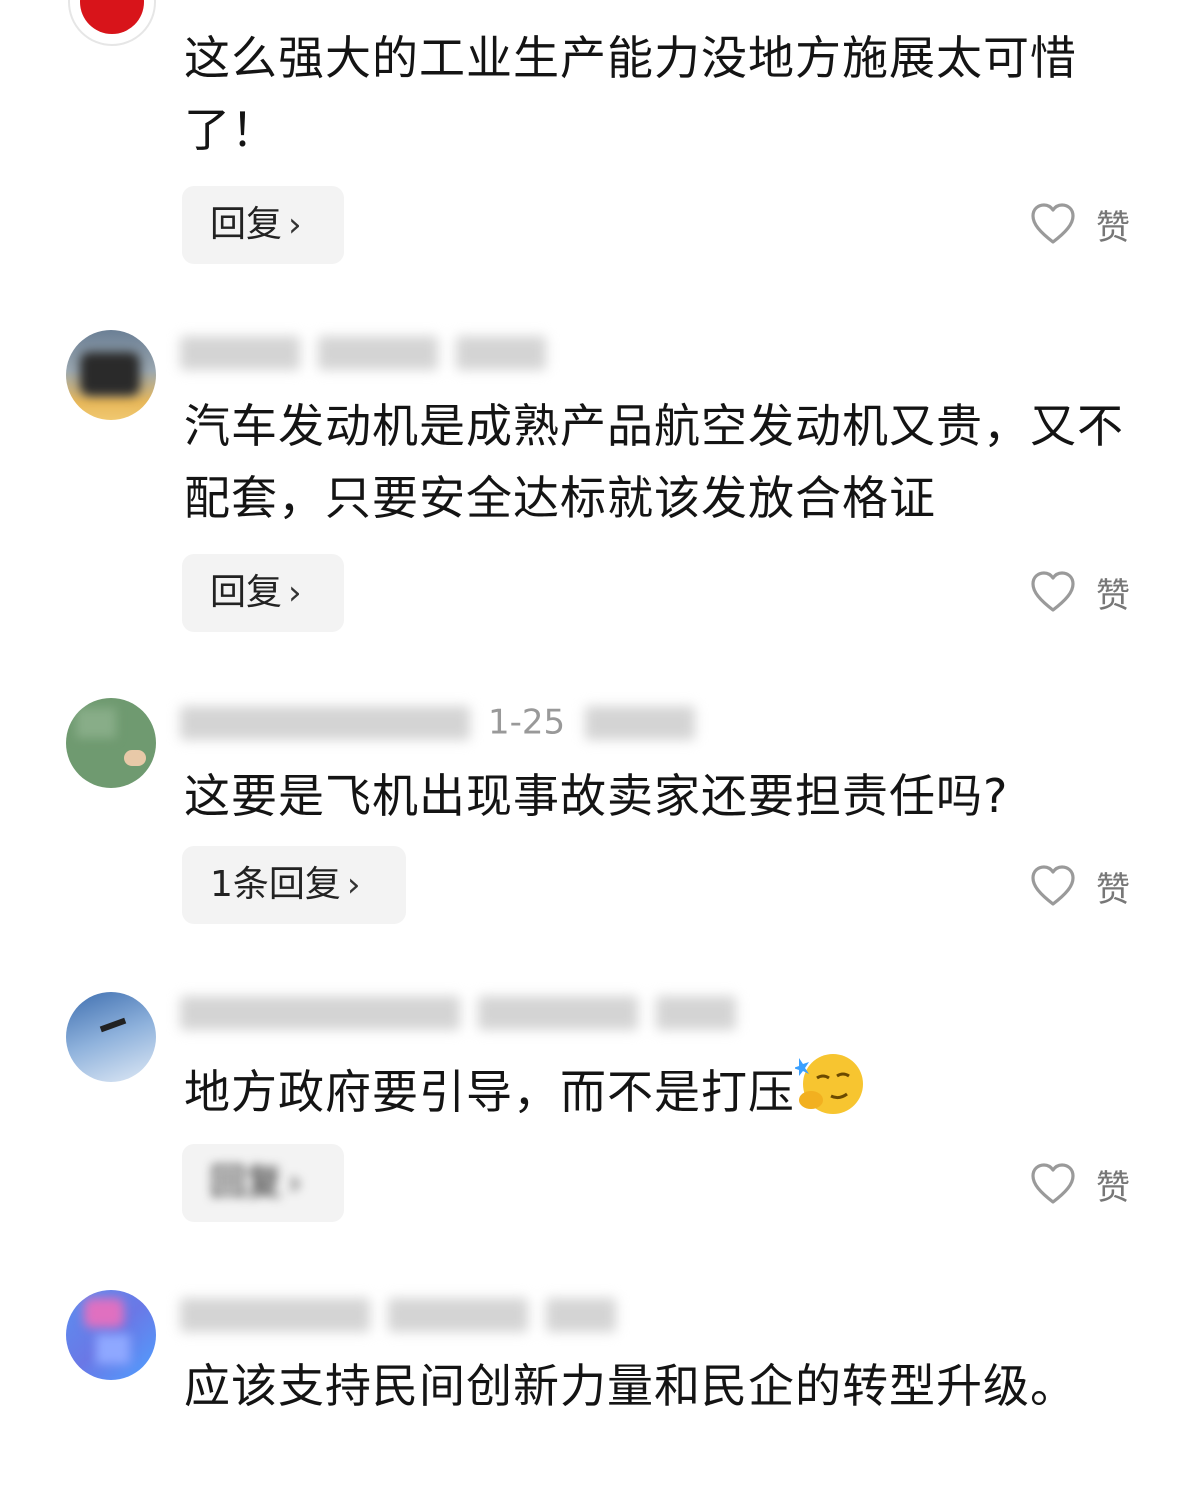 The height and width of the screenshot is (1507, 1200). I want to click on comment-text-content: 地方政府要引导，而不是打压, so click(489, 1092).